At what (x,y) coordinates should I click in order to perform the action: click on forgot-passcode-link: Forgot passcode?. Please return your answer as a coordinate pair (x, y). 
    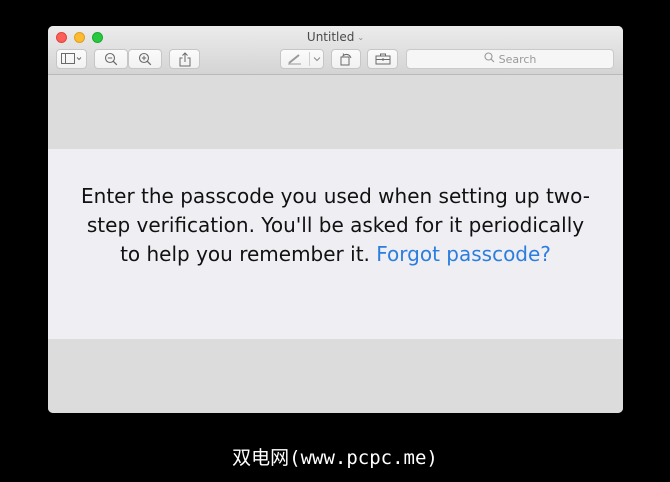
    Looking at the image, I should click on (463, 254).